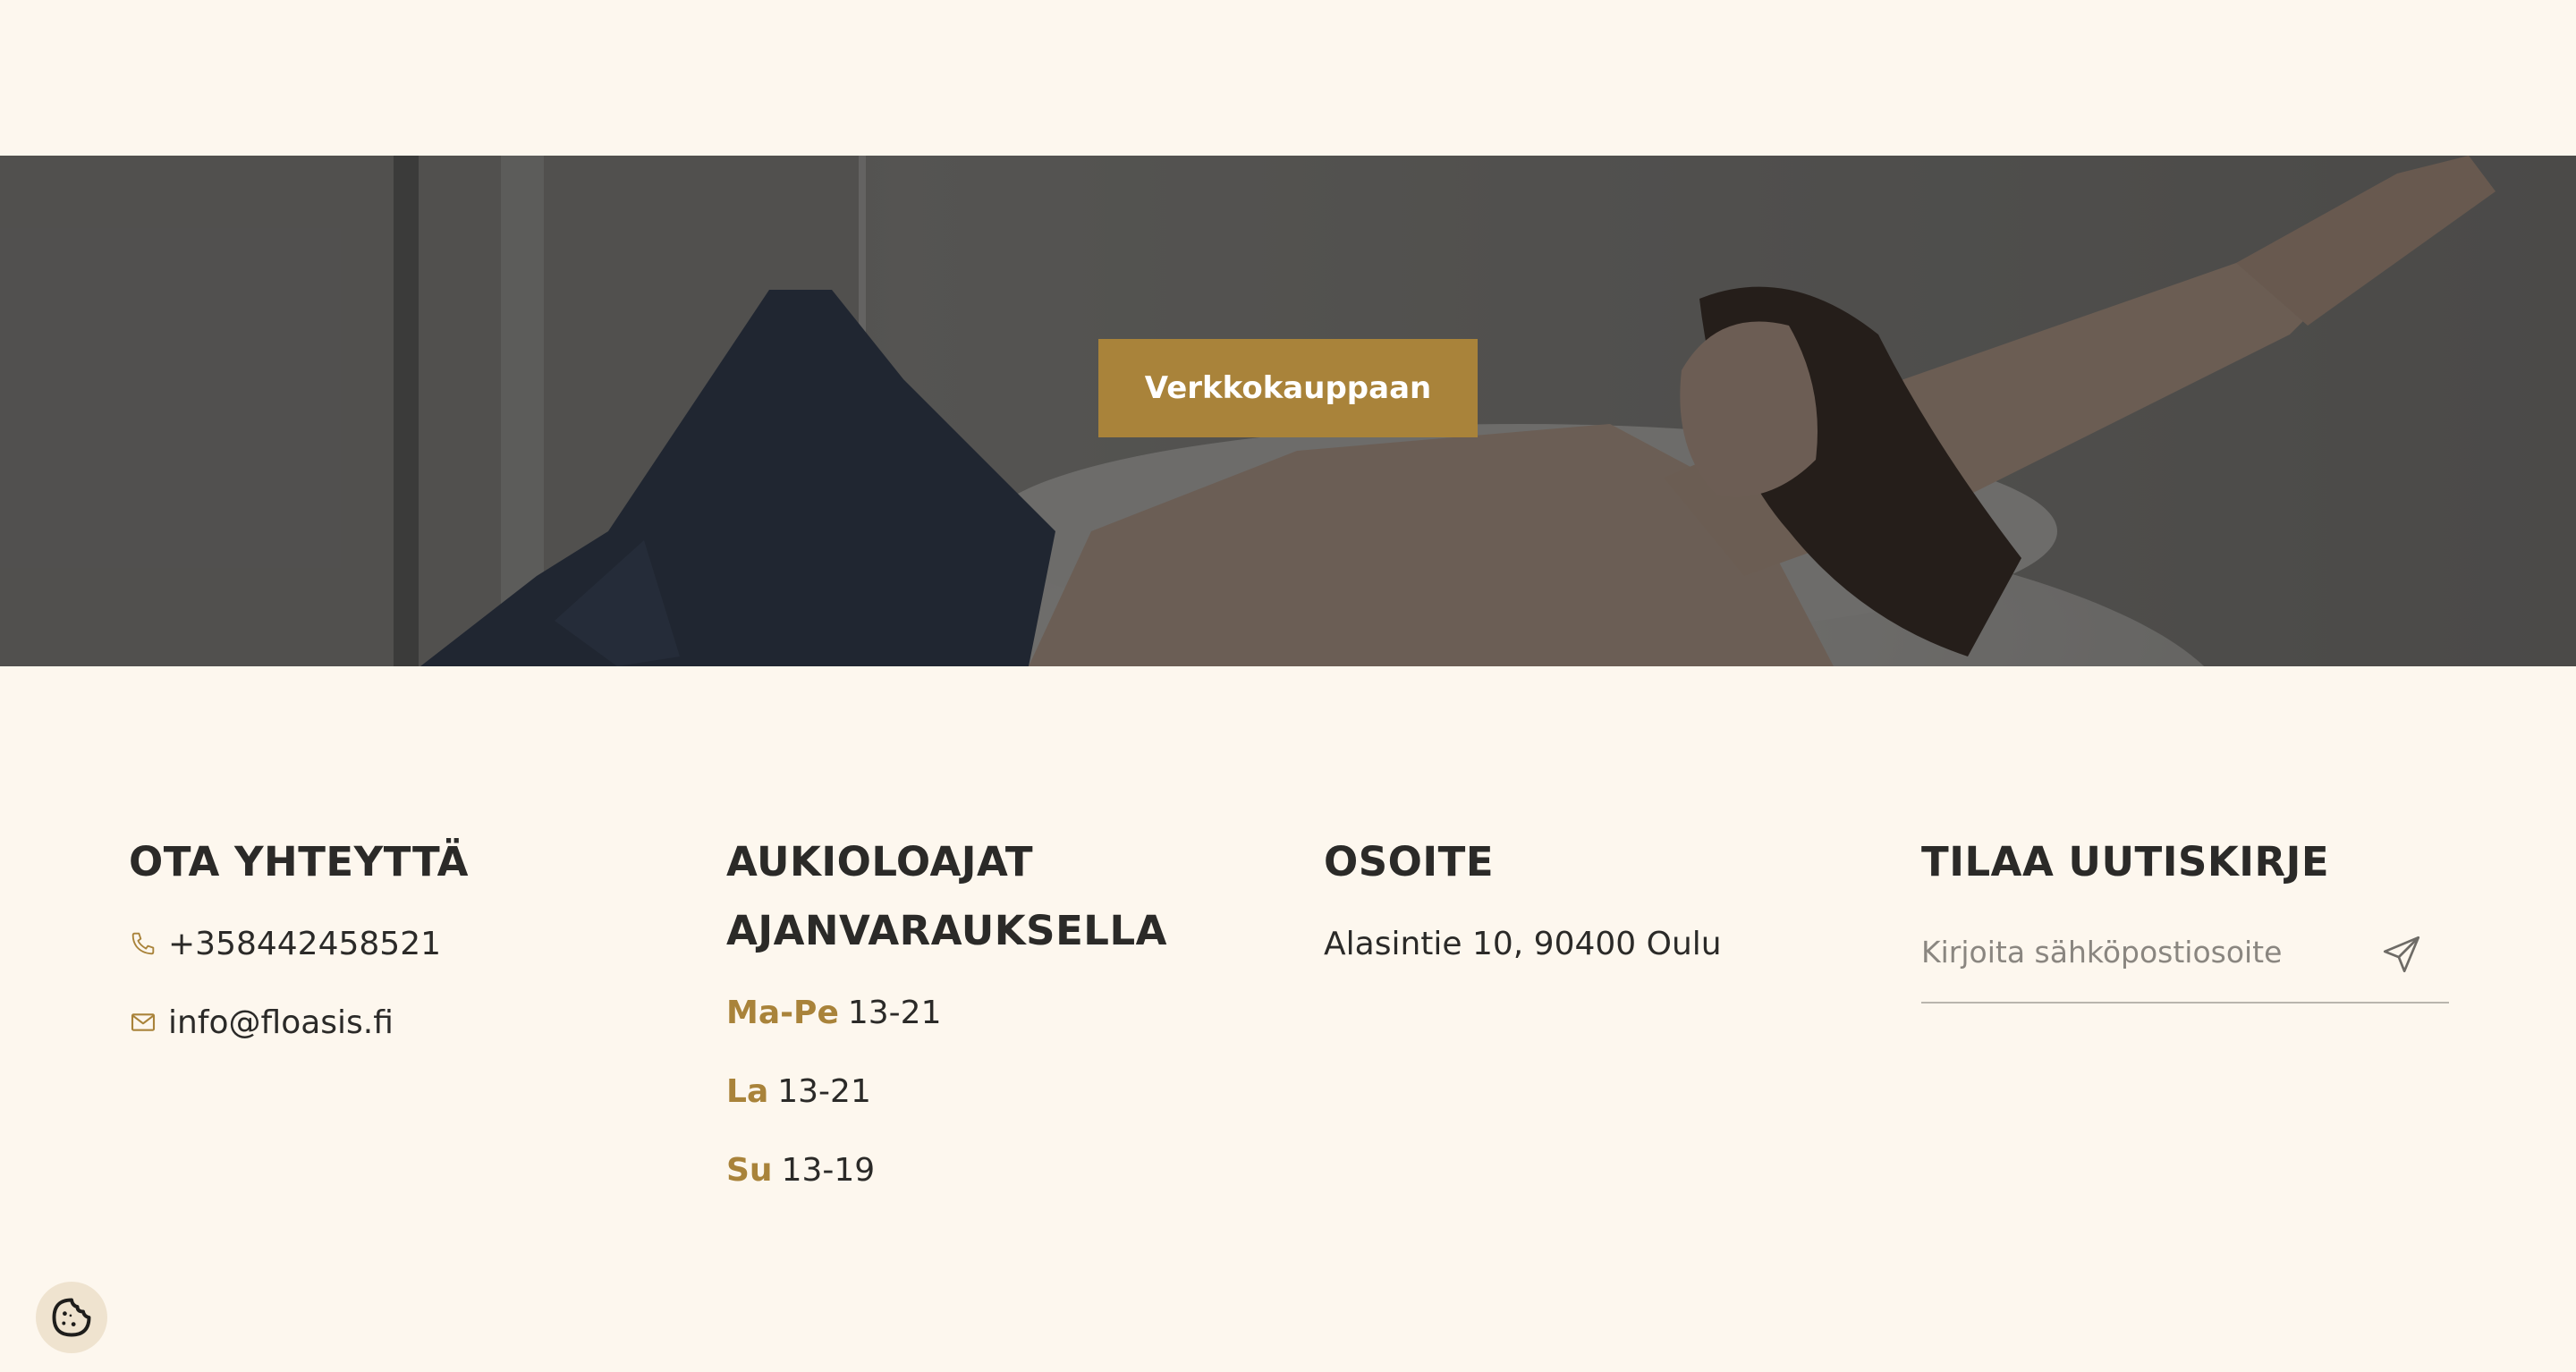  What do you see at coordinates (946, 931) in the screenshot?
I see `hours-heading-line2: AJANVARAUKSELLA` at bounding box center [946, 931].